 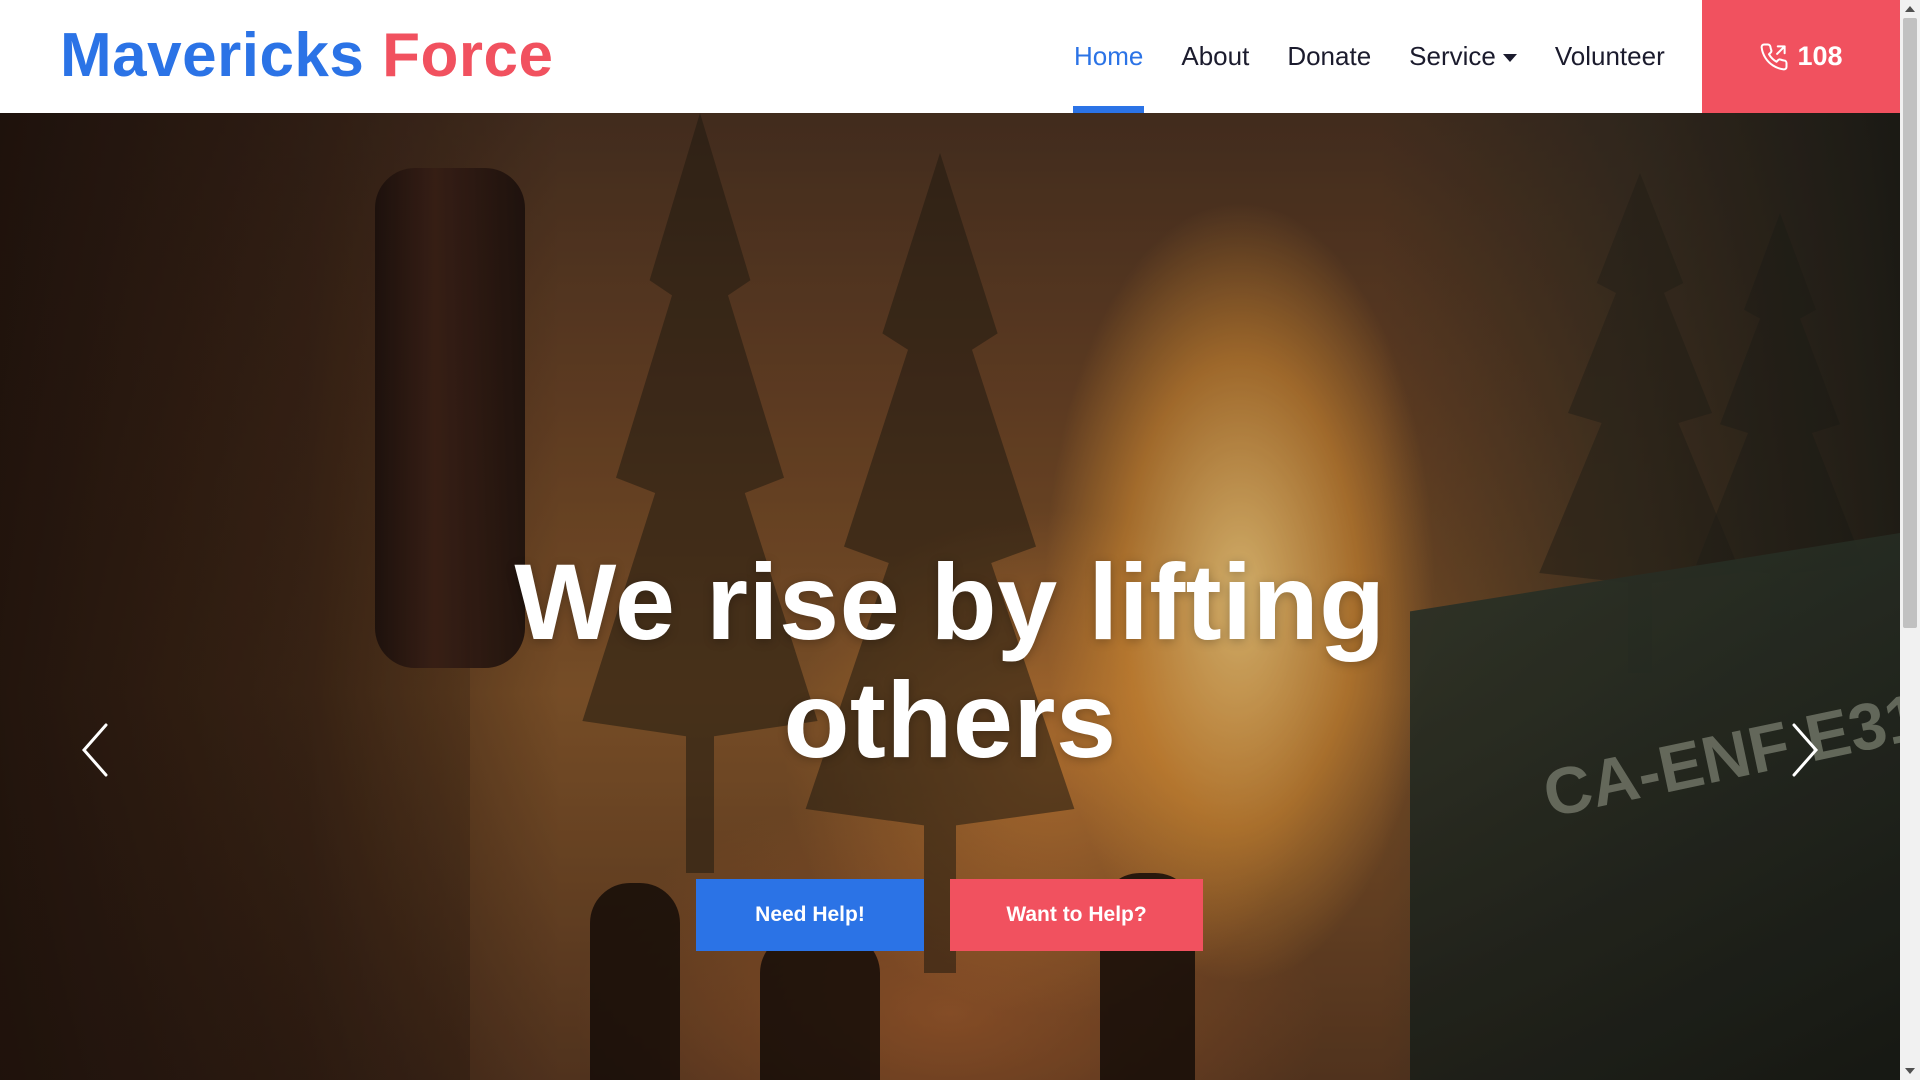 I want to click on nav-item-service-label: Service, so click(x=1452, y=56).